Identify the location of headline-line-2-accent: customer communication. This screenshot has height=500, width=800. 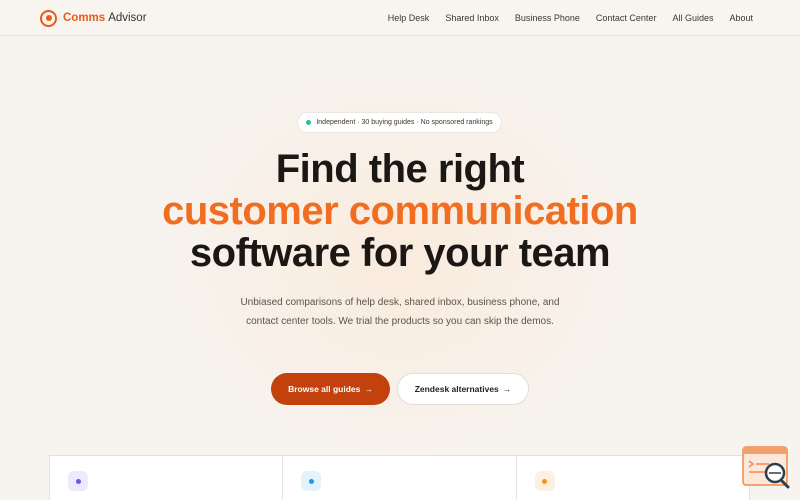
(400, 211).